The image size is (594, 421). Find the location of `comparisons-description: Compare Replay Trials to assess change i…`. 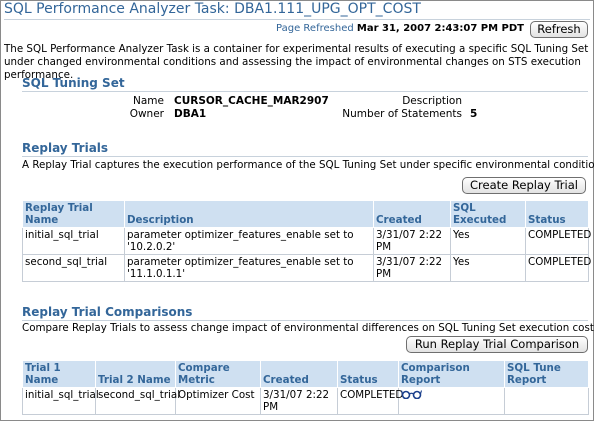

comparisons-description: Compare Replay Trials to assess change i… is located at coordinates (308, 328).